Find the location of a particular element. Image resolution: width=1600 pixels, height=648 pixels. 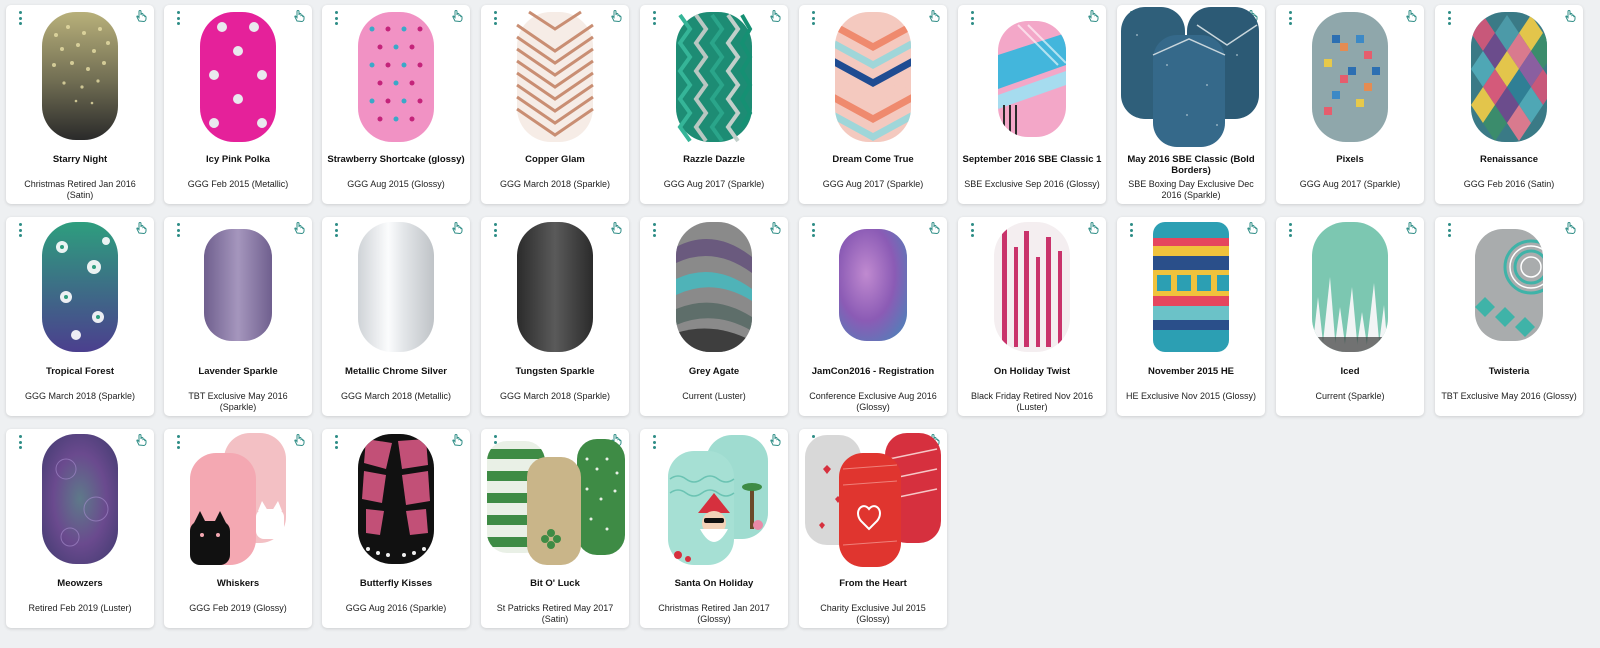

wrap-subtitle: GGG Feb 2019 (Glossy) is located at coordinates (238, 608).